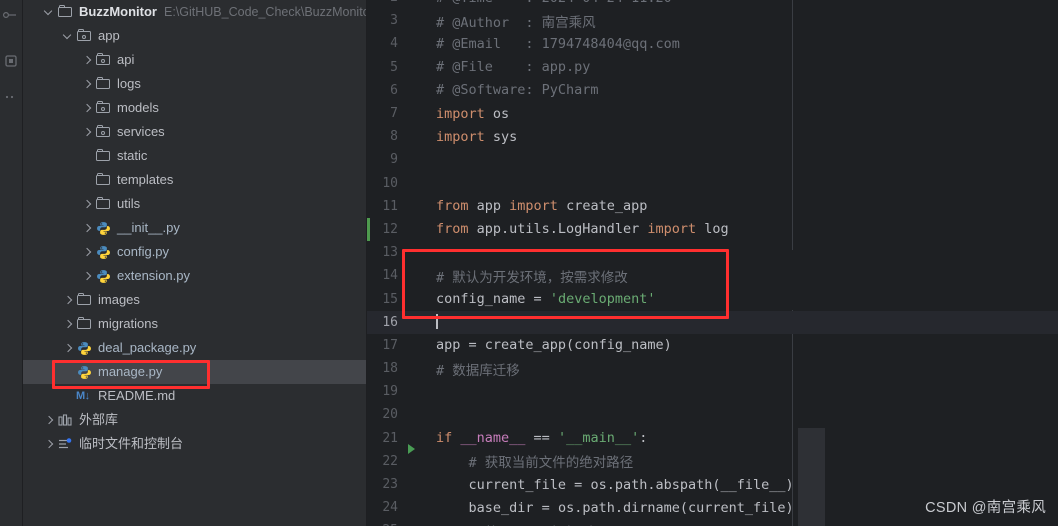 This screenshot has width=1058, height=526. What do you see at coordinates (11, 97) in the screenshot?
I see `more-icon` at bounding box center [11, 97].